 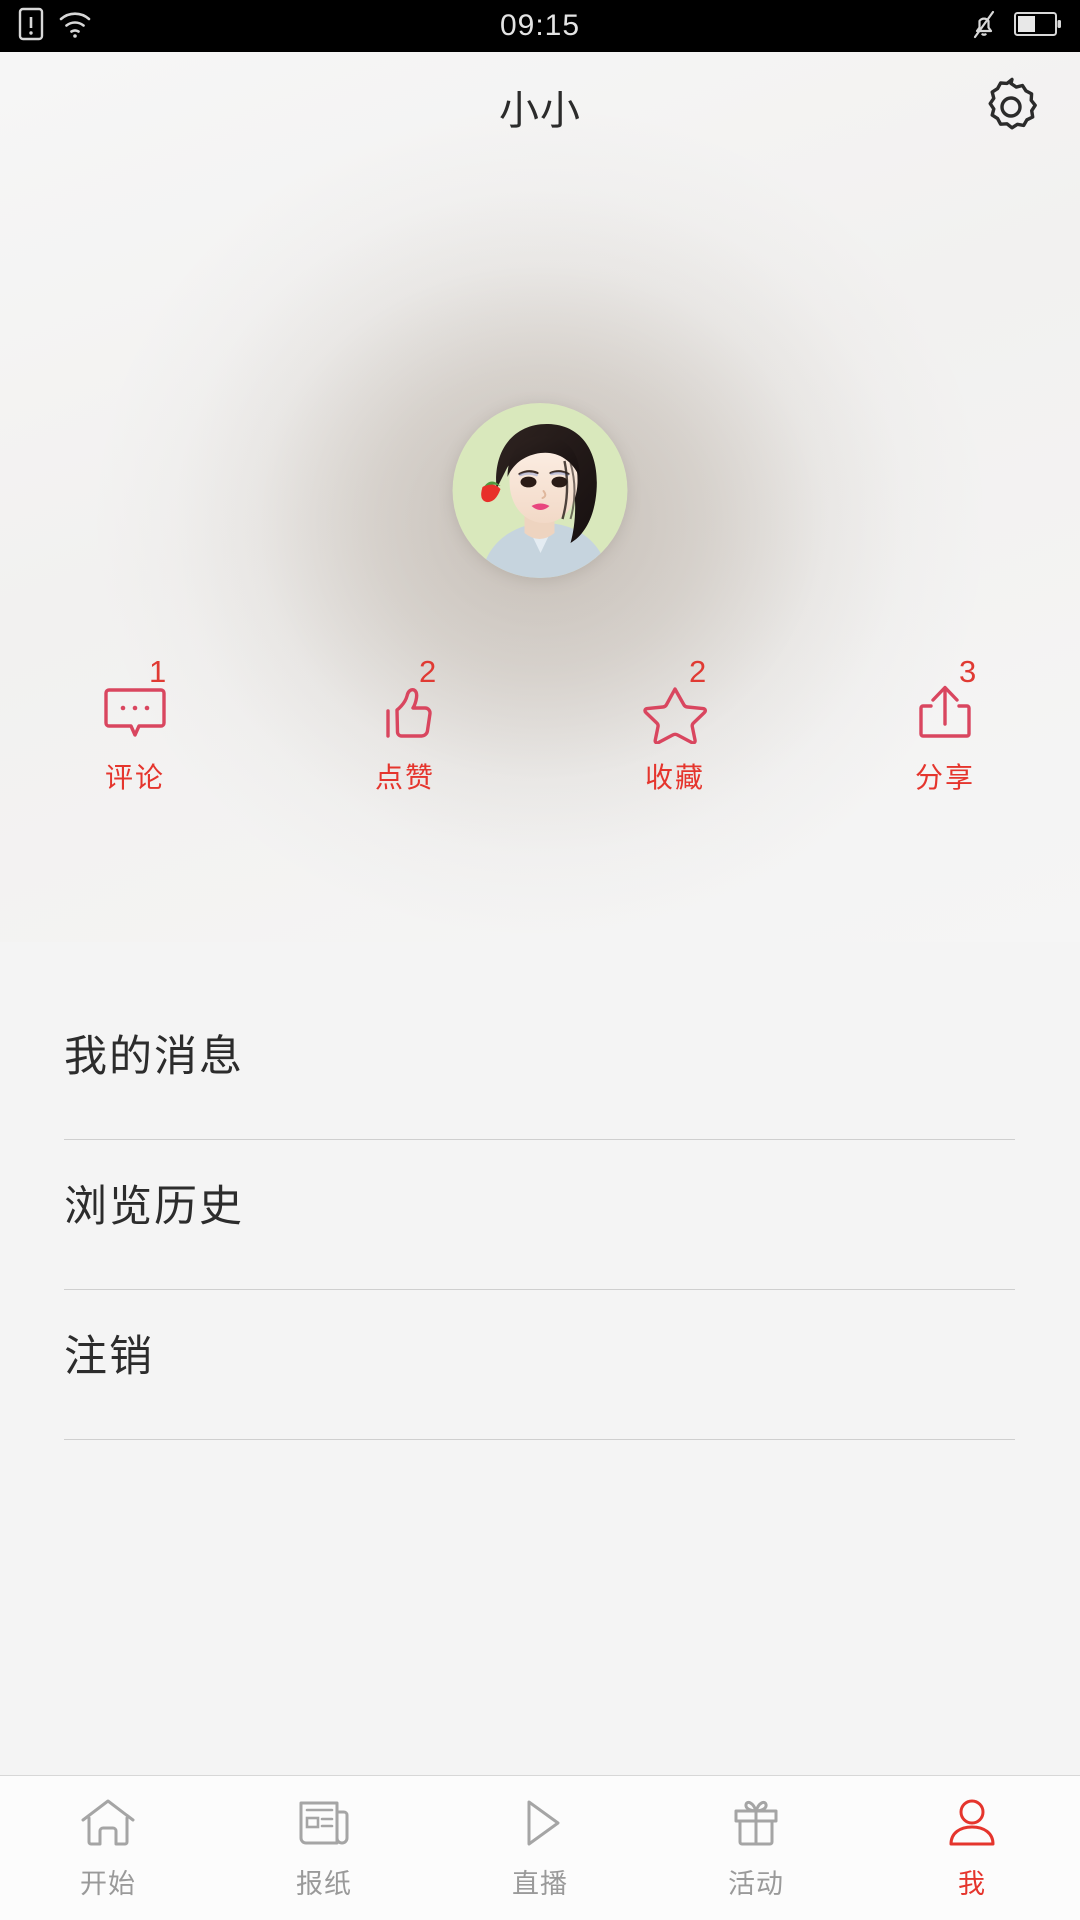 I want to click on battery-icon, so click(x=1038, y=26).